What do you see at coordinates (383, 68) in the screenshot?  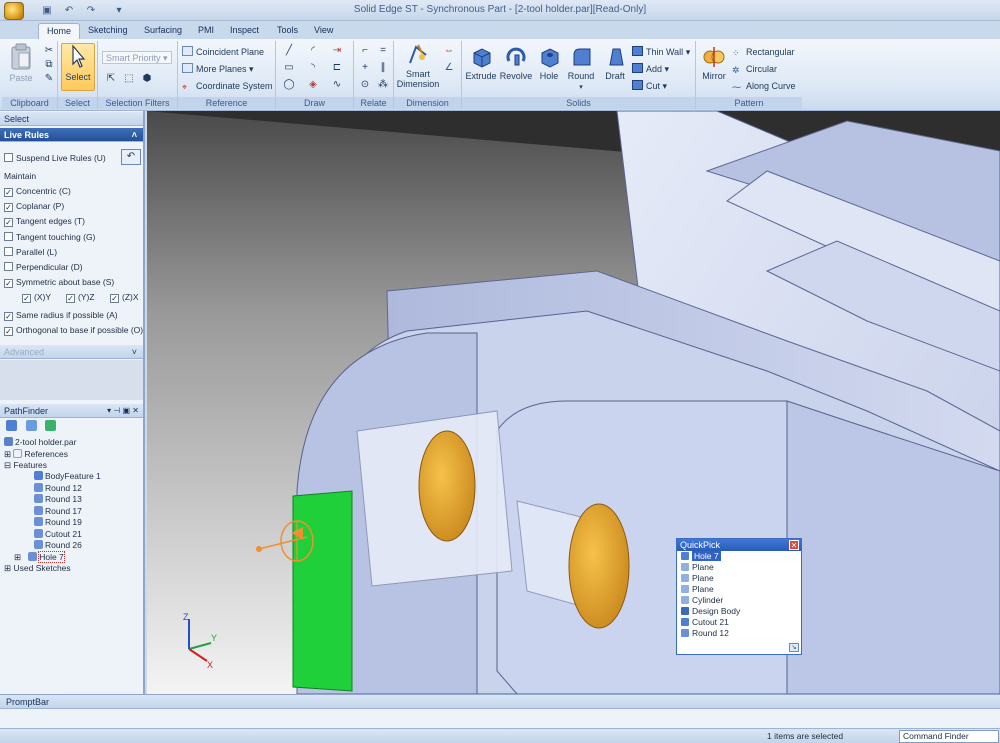 I see `parallel-icon: ∥` at bounding box center [383, 68].